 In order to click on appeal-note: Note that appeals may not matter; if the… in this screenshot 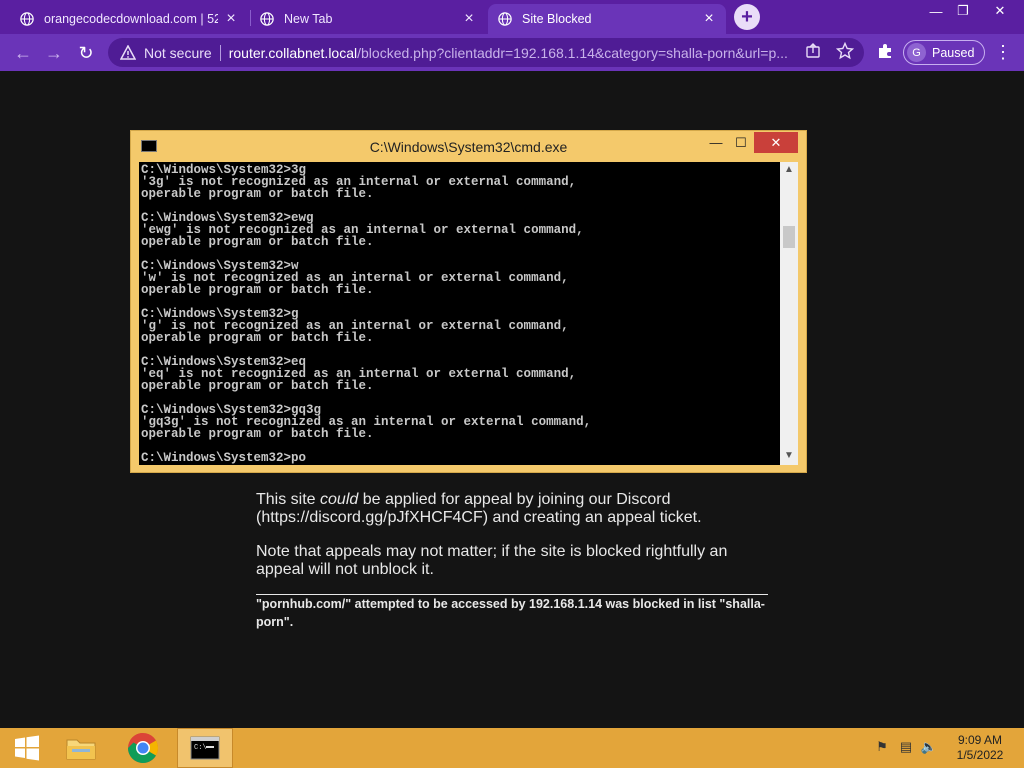, I will do `click(492, 560)`.